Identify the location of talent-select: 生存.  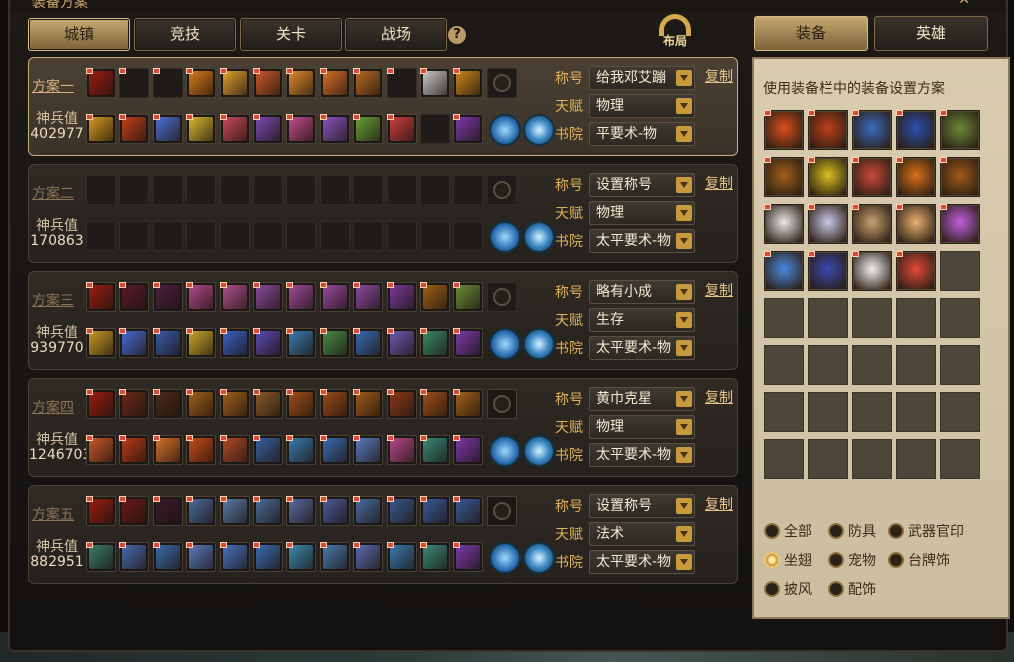
(642, 320).